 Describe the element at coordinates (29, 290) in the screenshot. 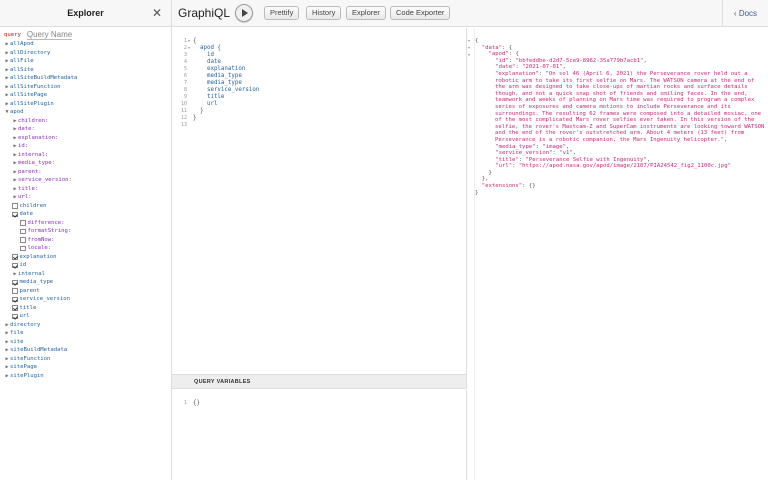

I see `tree-item-label: parent` at that location.